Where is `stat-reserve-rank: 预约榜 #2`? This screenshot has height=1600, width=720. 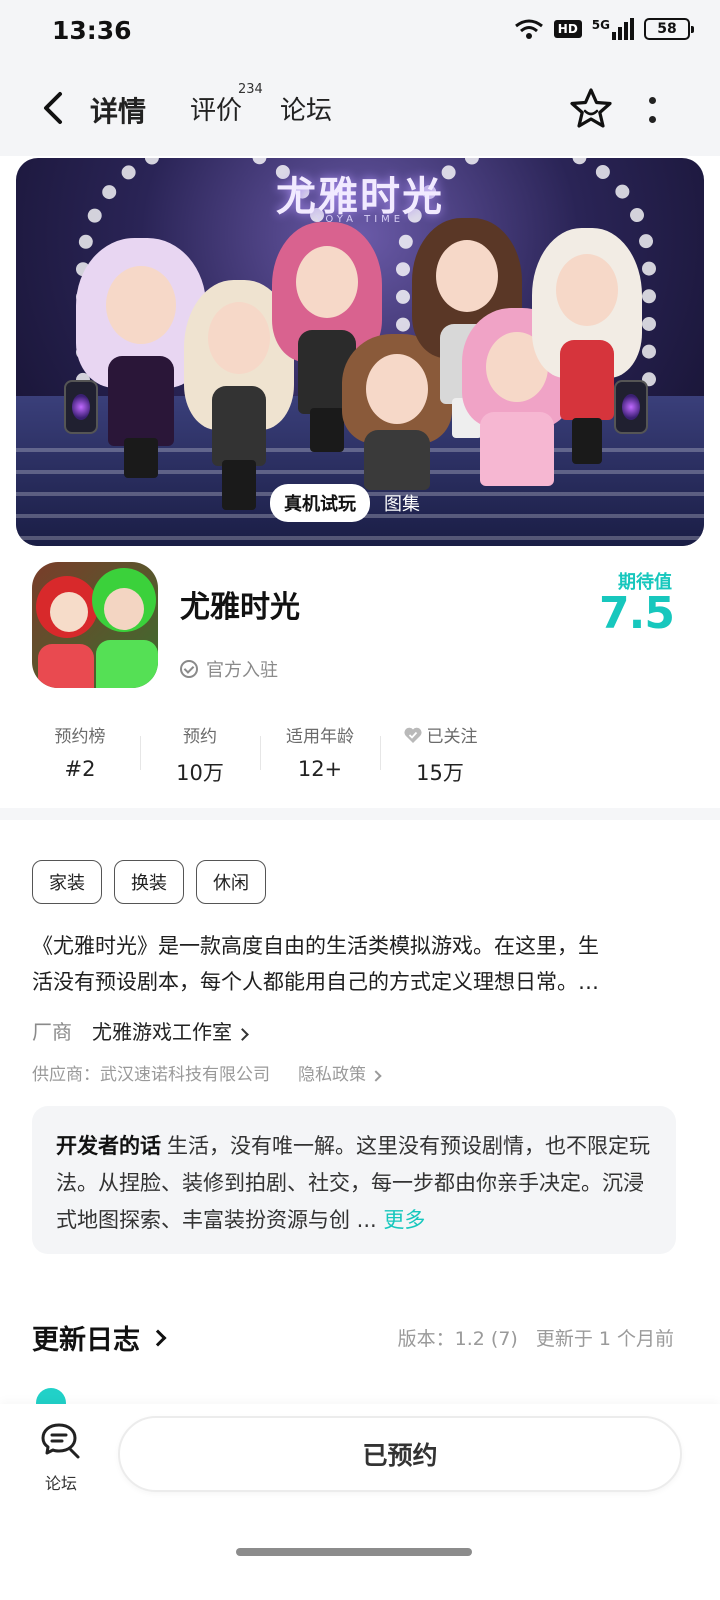
stat-reserve-rank: 预约榜 #2 is located at coordinates (80, 758).